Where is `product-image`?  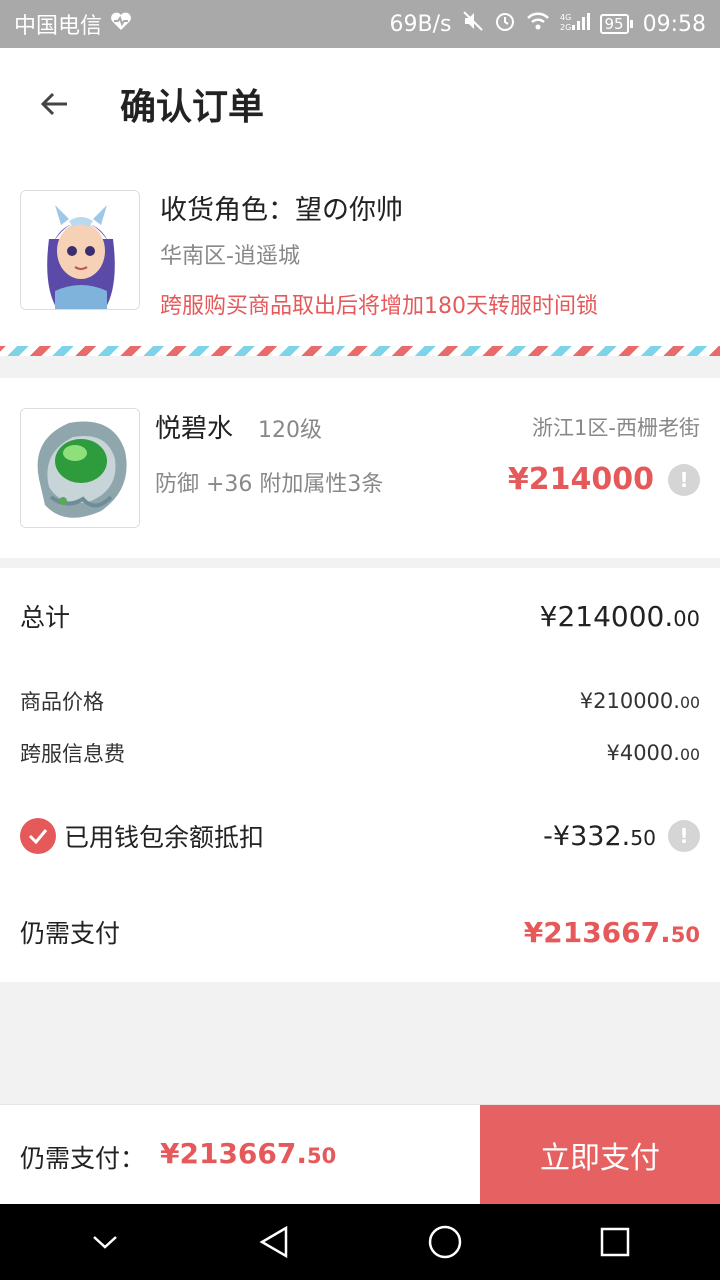
product-image is located at coordinates (80, 468).